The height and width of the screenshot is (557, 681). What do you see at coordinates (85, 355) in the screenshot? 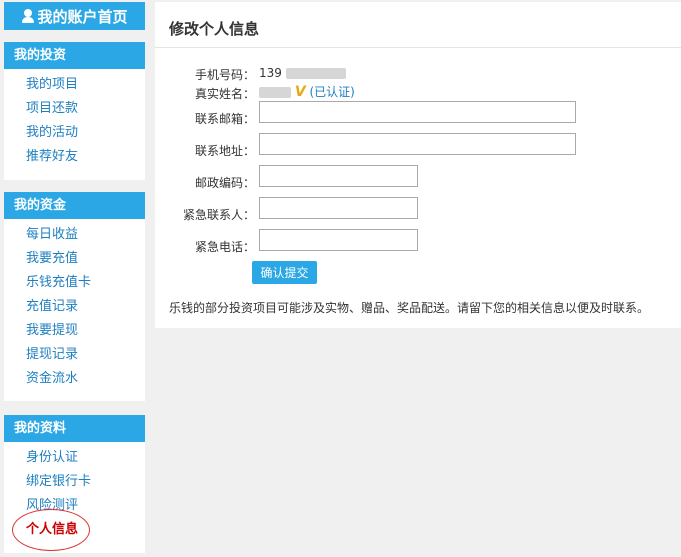
I see `sidebar-item-withdraw-records: 提现记录` at bounding box center [85, 355].